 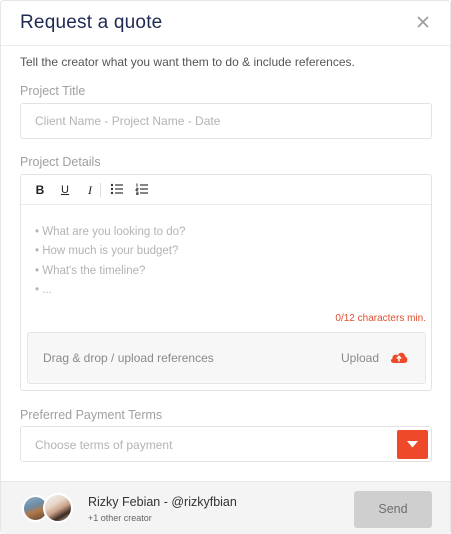 I want to click on placeholder-line: • What's the timeline?, so click(x=90, y=270).